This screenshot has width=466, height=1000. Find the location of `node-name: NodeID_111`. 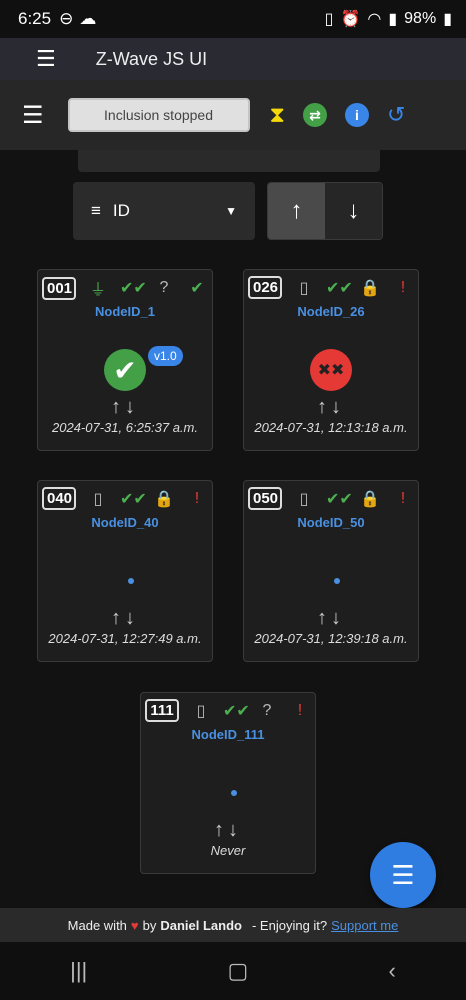

node-name: NodeID_111 is located at coordinates (228, 734).